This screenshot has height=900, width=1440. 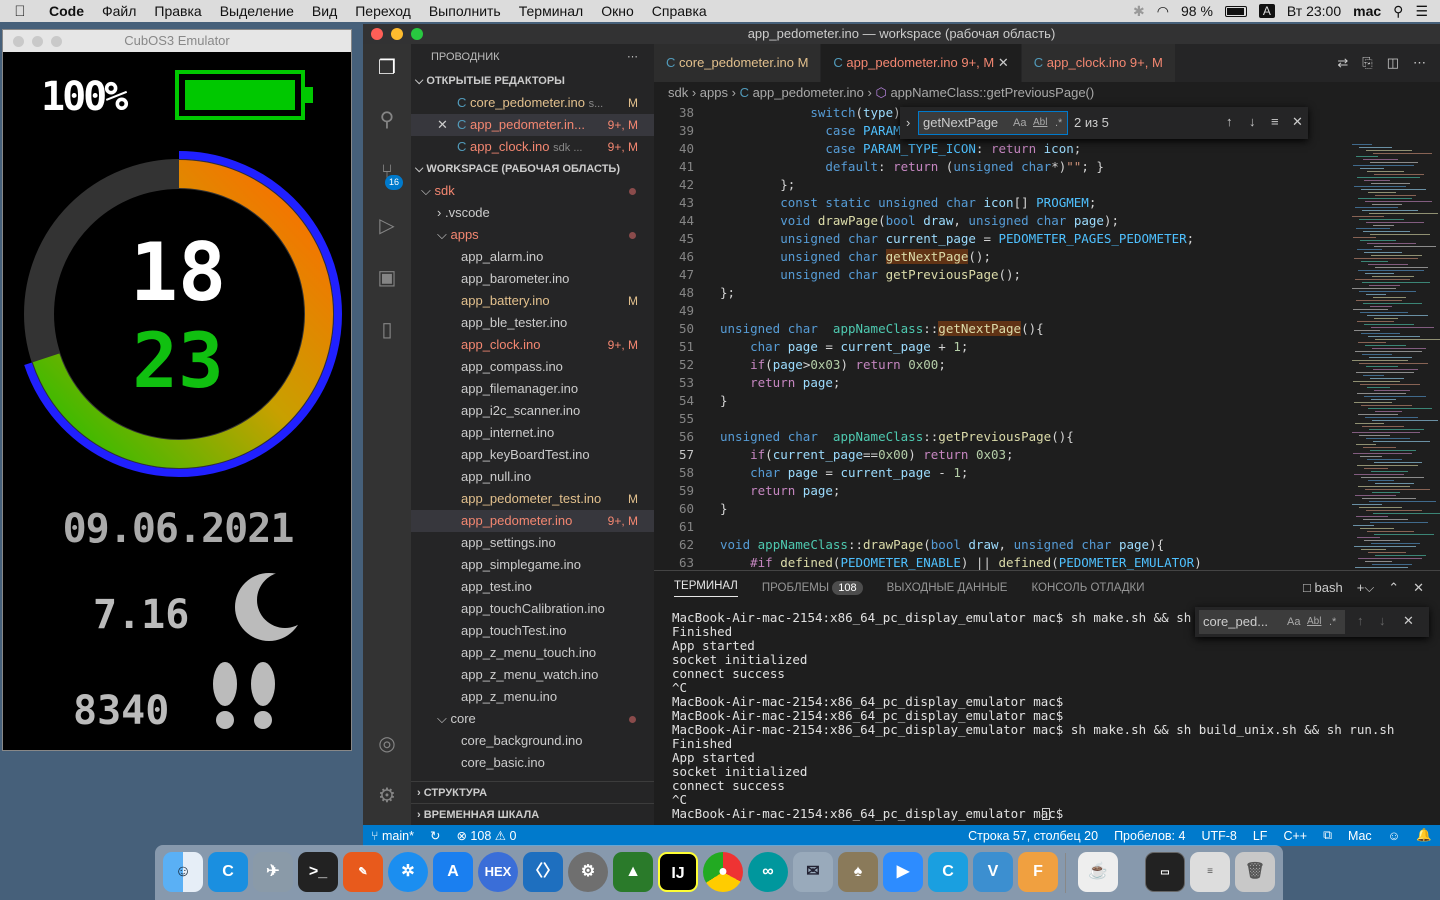 What do you see at coordinates (532, 235) in the screenshot?
I see `folder-item: ⌵ apps` at bounding box center [532, 235].